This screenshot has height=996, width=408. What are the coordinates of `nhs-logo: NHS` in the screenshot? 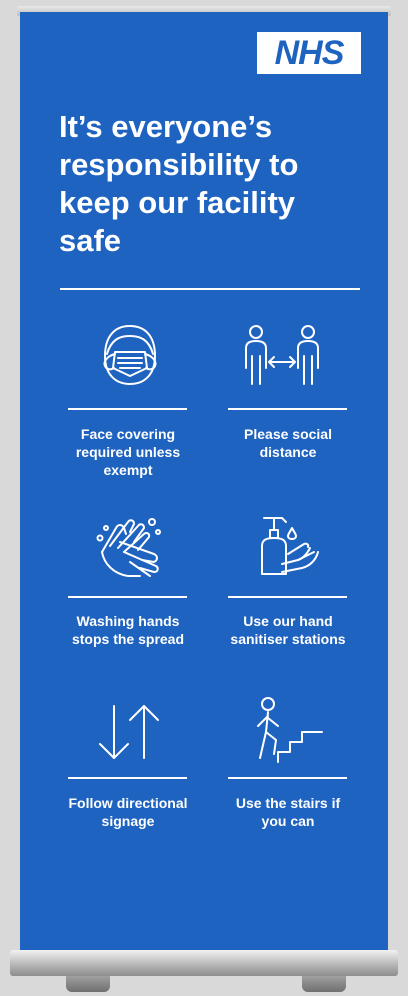 It's located at (309, 53).